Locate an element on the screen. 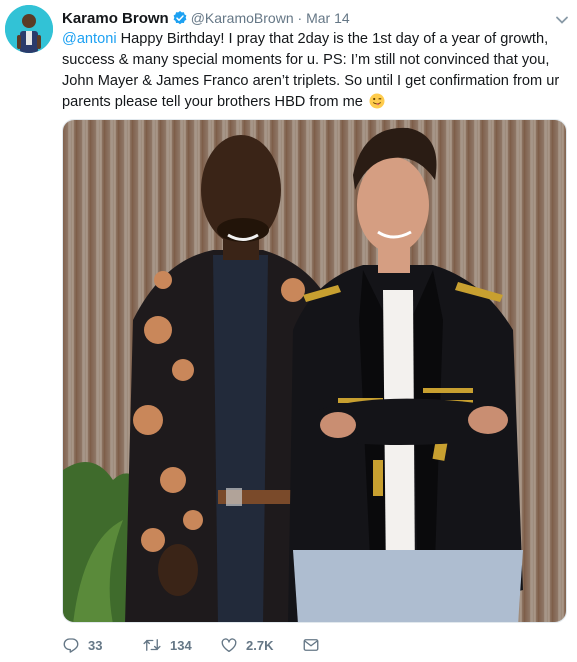  chevron-down-icon is located at coordinates (562, 18).